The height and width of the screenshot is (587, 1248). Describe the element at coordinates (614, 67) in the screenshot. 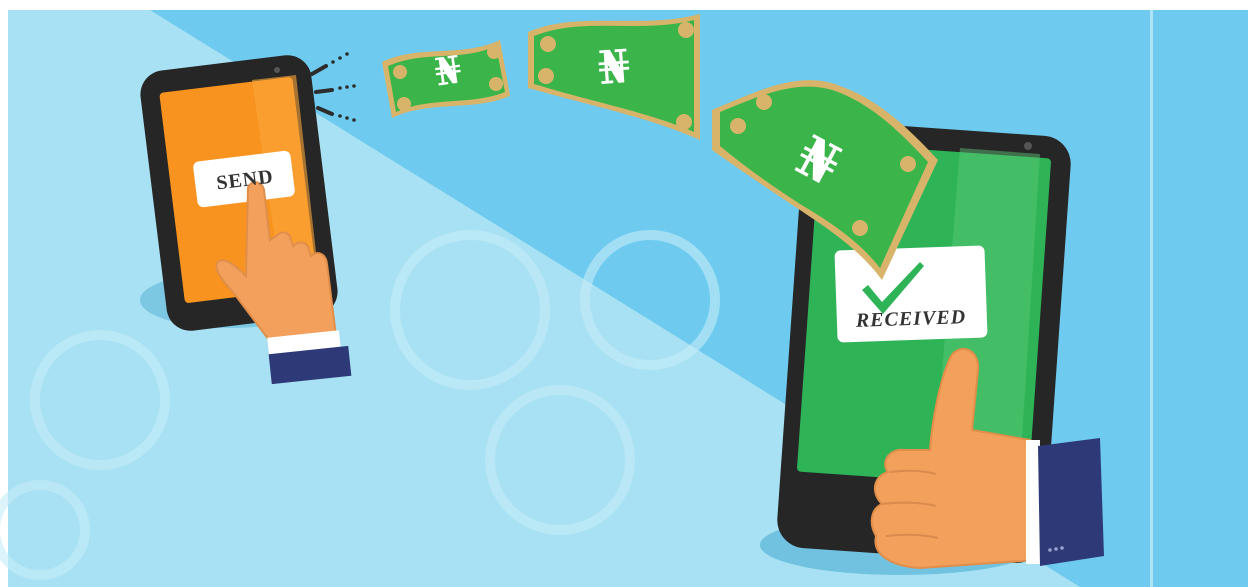

I see `naira-symbol-2: ₦` at that location.